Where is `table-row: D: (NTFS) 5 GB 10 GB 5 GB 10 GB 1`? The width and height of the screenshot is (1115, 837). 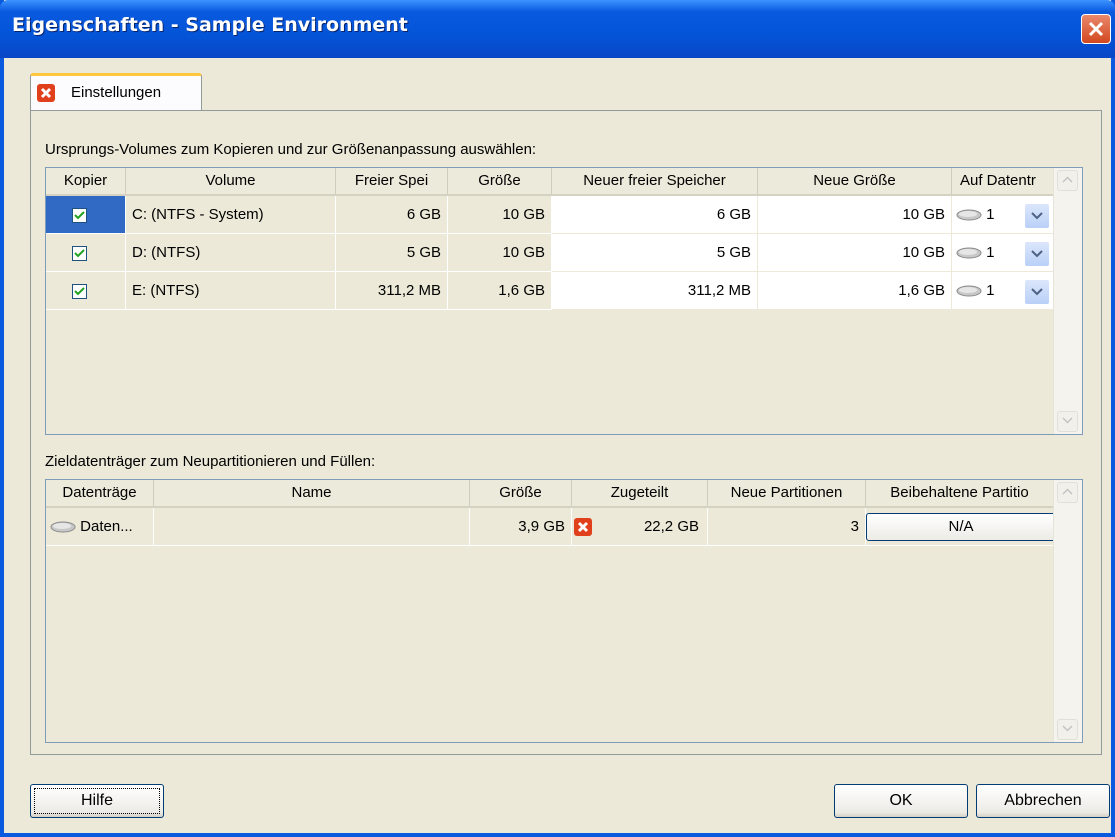
table-row: D: (NTFS) 5 GB 10 GB 5 GB 10 GB 1 is located at coordinates (550, 253).